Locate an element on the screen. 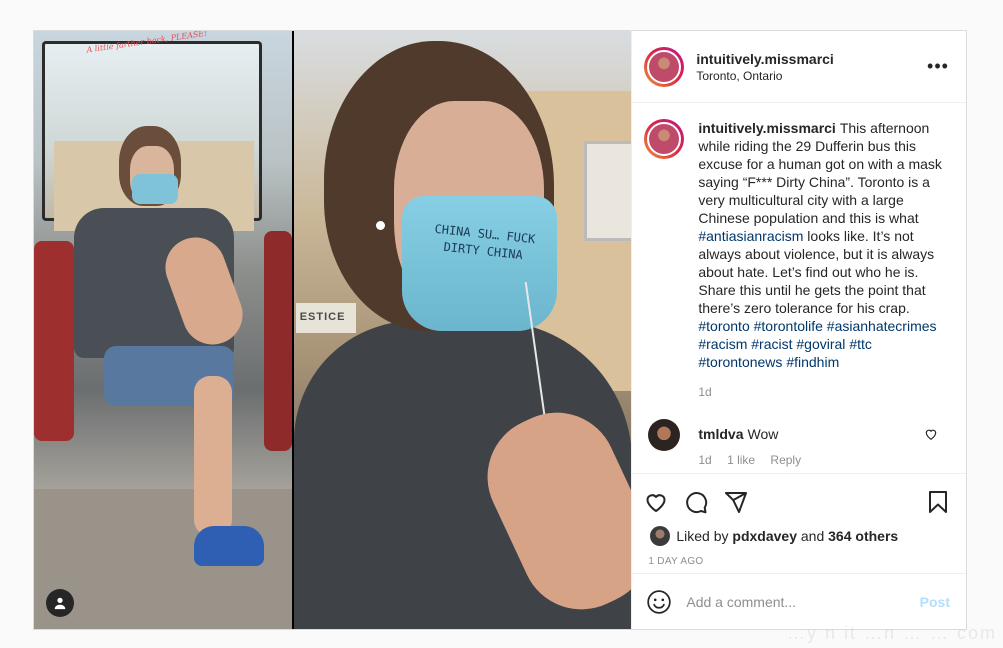  hashtag-link: #racism is located at coordinates (722, 344).